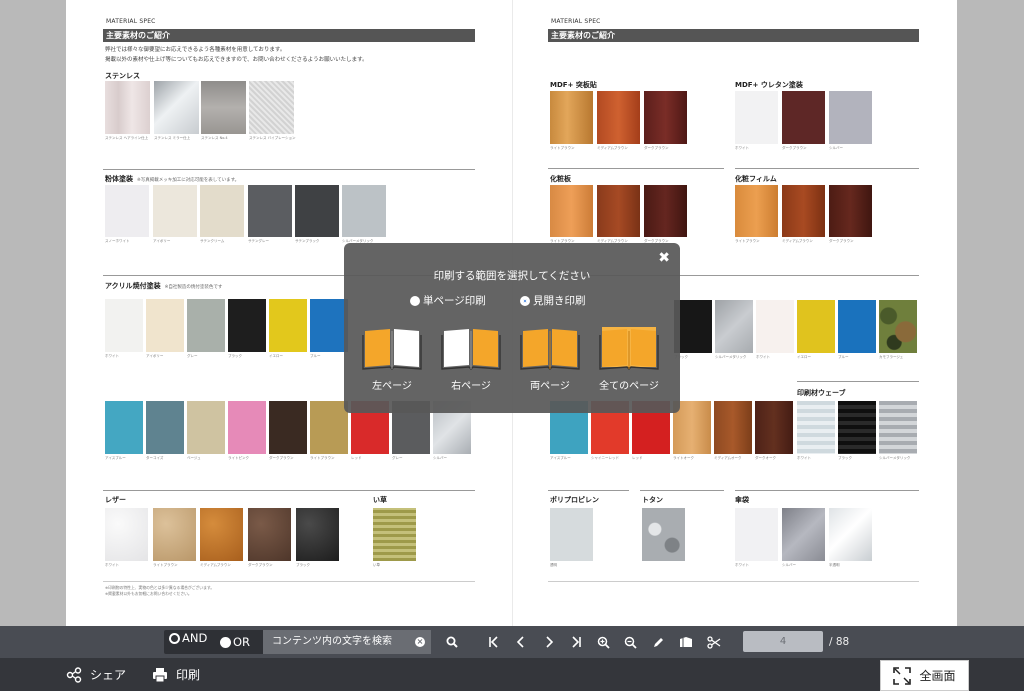  I want to click on zoom-in-icon, so click(603, 642).